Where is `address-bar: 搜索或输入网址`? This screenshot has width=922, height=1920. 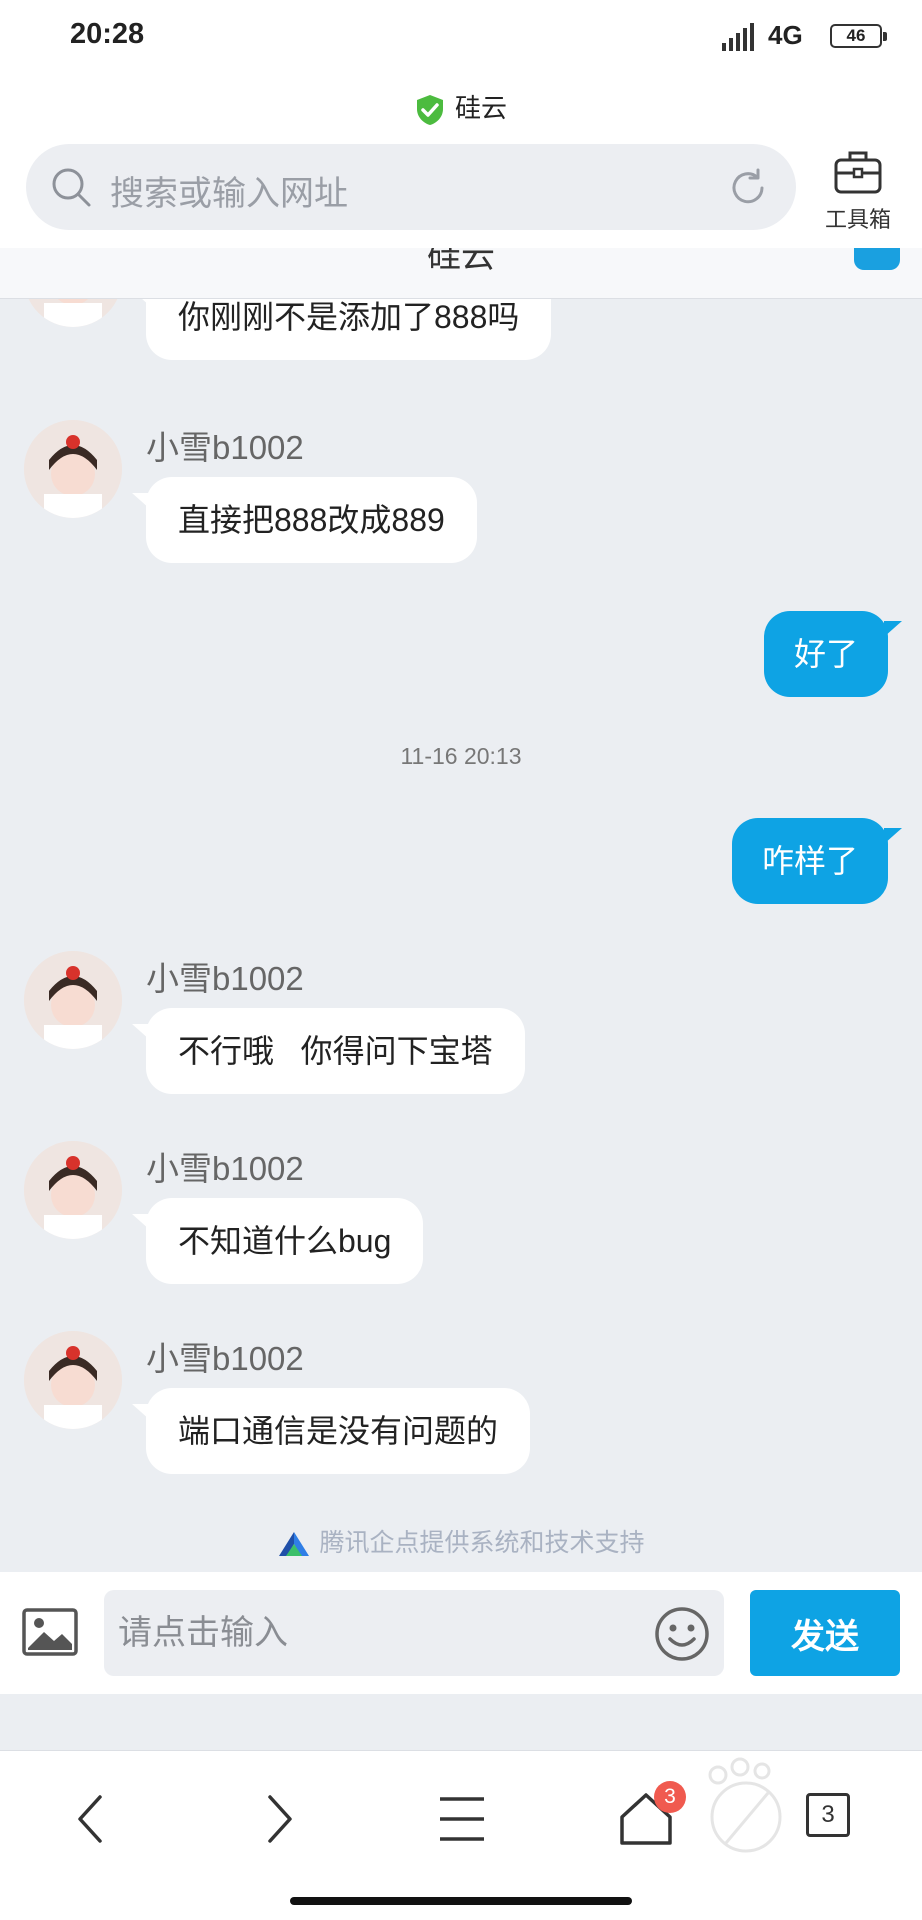 address-bar: 搜索或输入网址 is located at coordinates (411, 187).